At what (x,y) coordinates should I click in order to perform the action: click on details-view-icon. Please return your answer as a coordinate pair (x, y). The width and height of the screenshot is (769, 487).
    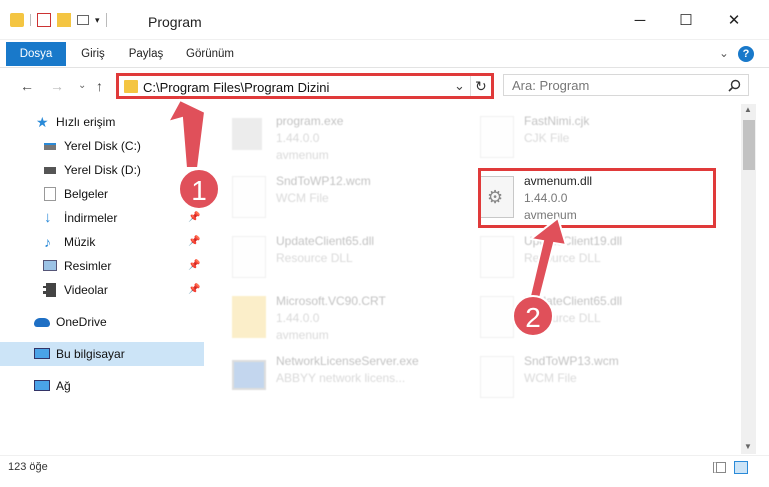
    Looking at the image, I should click on (719, 467).